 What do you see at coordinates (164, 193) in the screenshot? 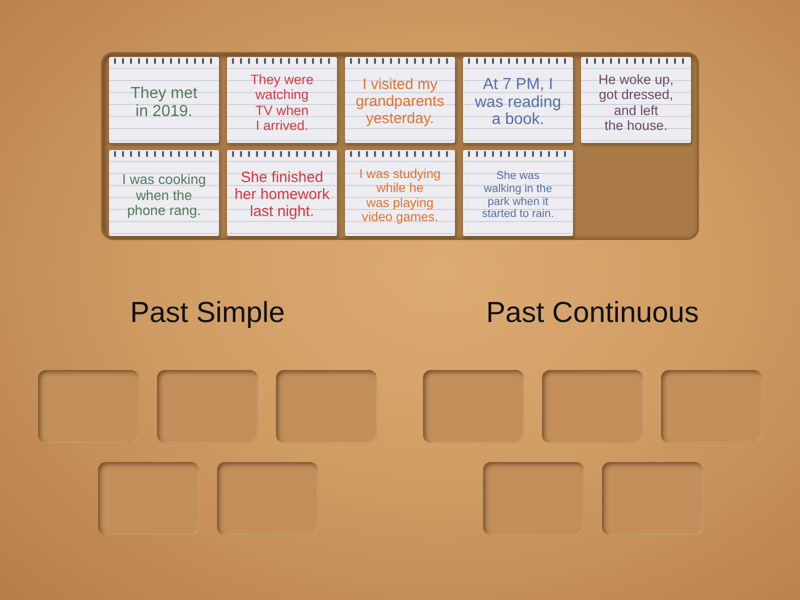
I see `sentence-card: I was cooking when the phone rang.` at bounding box center [164, 193].